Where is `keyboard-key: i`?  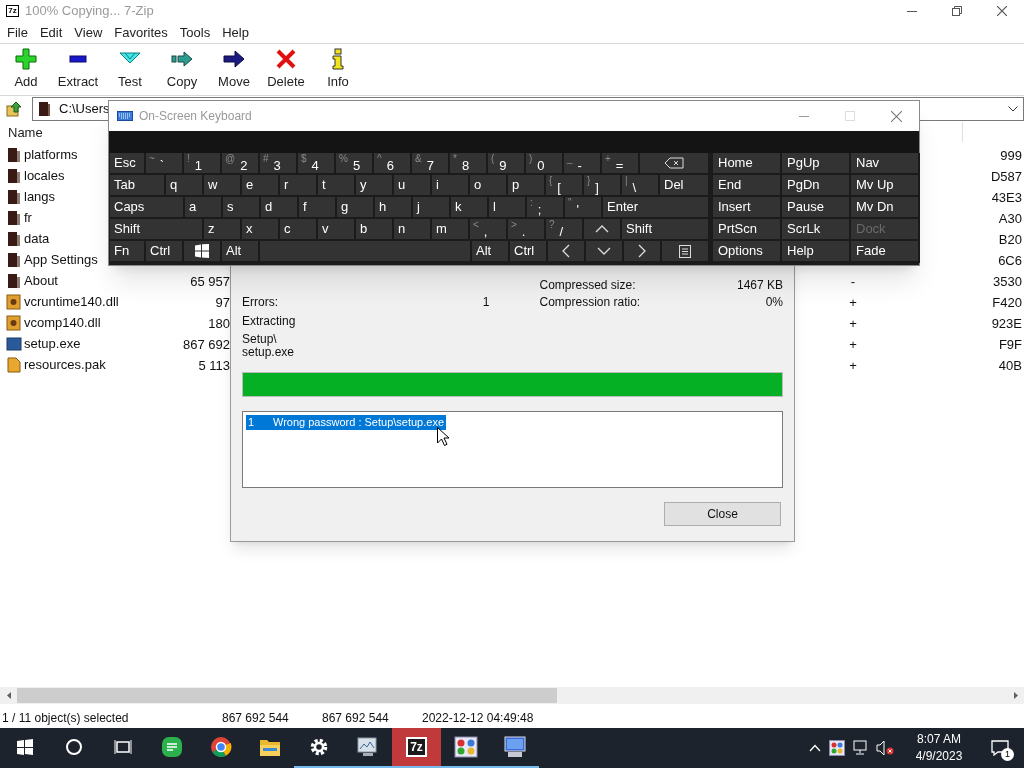
keyboard-key: i is located at coordinates (451, 186).